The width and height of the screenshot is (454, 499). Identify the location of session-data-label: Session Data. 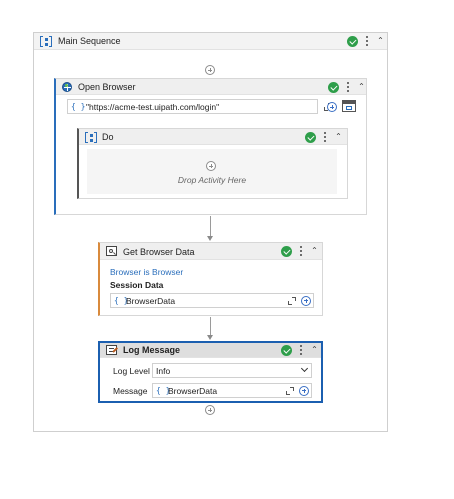
(137, 285).